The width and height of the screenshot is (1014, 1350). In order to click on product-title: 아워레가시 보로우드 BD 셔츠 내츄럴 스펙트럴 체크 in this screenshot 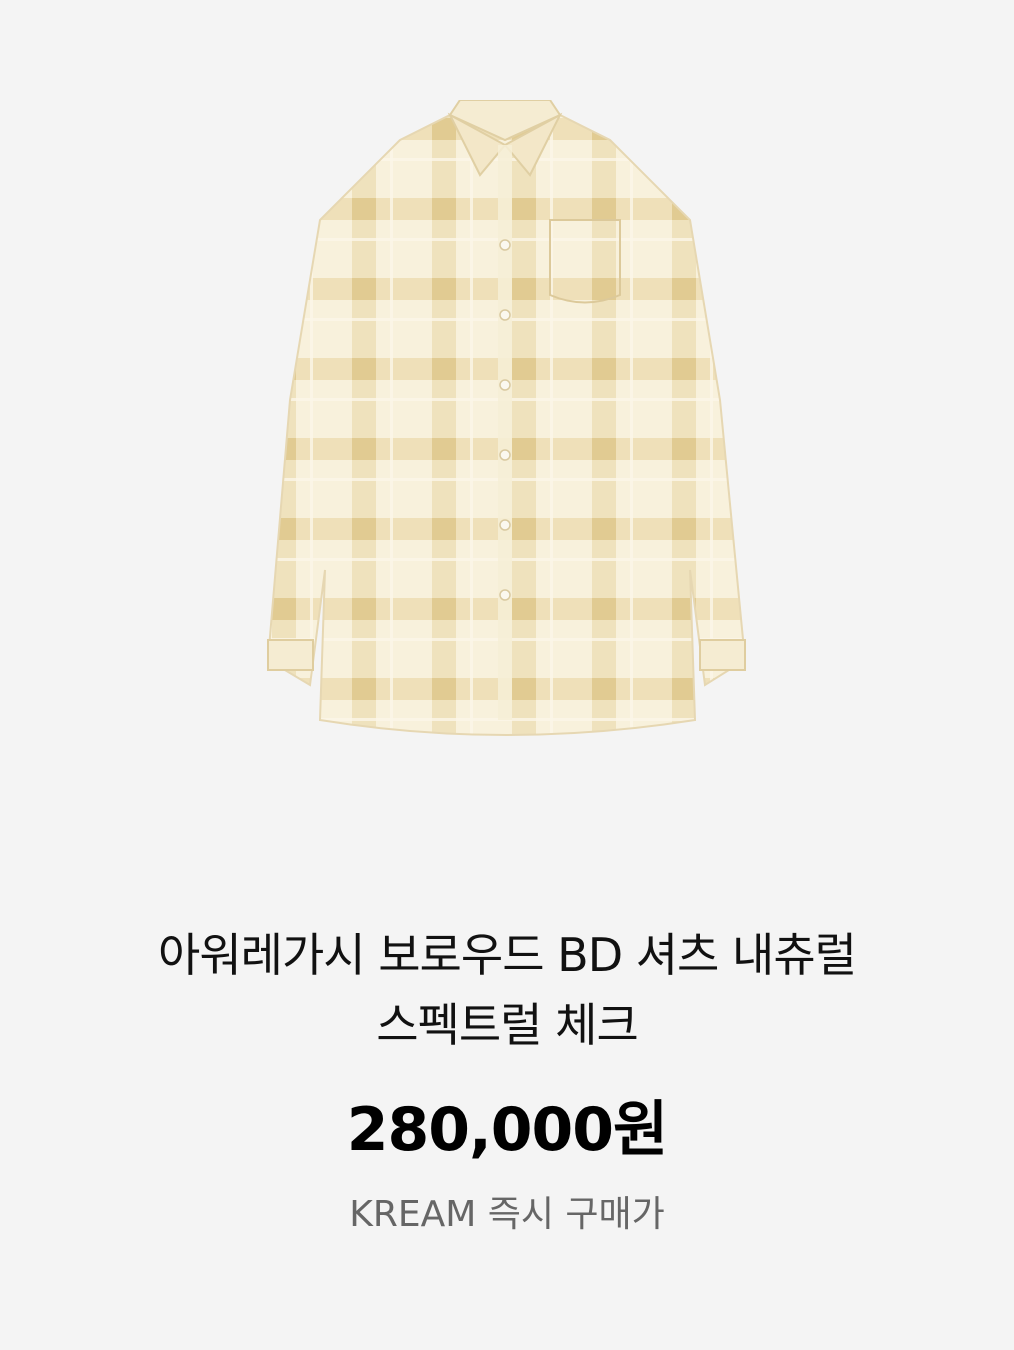, I will do `click(507, 990)`.